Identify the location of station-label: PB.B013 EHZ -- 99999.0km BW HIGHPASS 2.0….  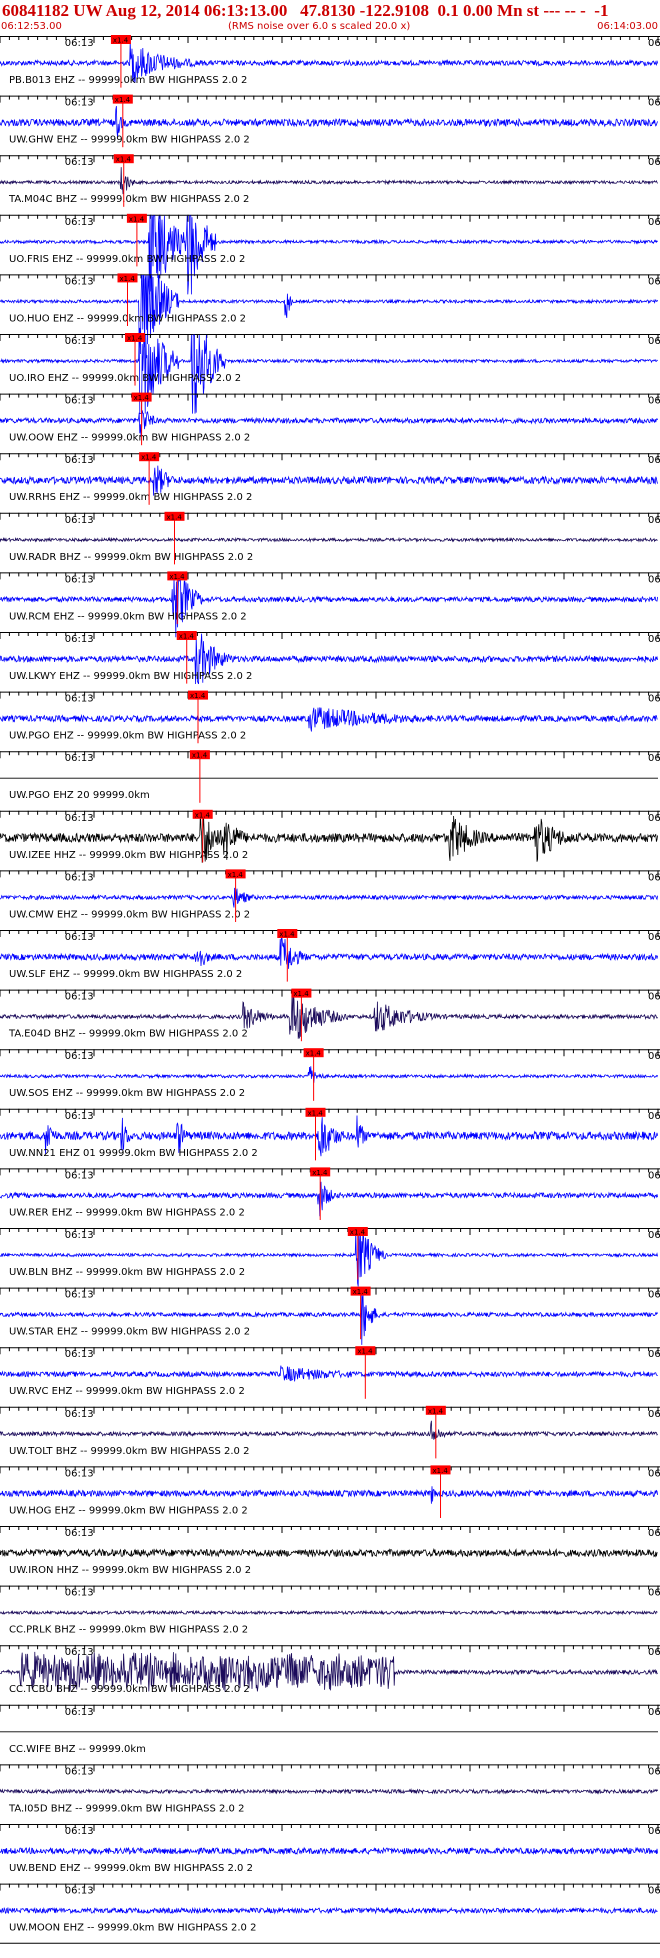
(128, 80).